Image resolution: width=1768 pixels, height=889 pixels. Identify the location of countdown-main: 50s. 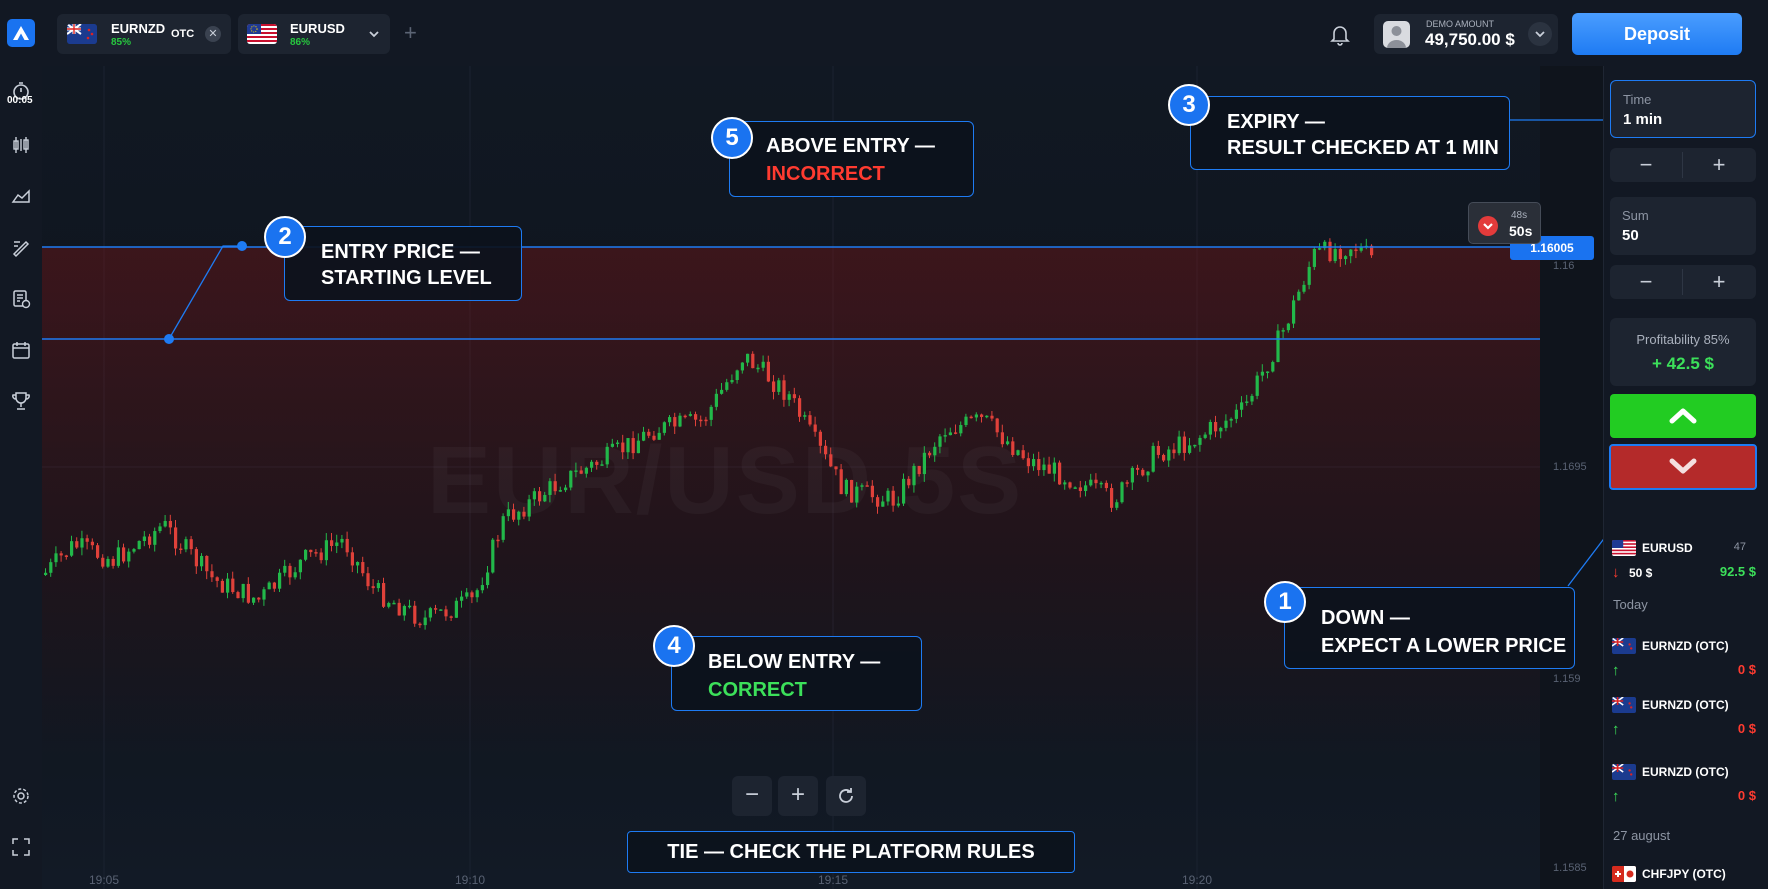
(1521, 231).